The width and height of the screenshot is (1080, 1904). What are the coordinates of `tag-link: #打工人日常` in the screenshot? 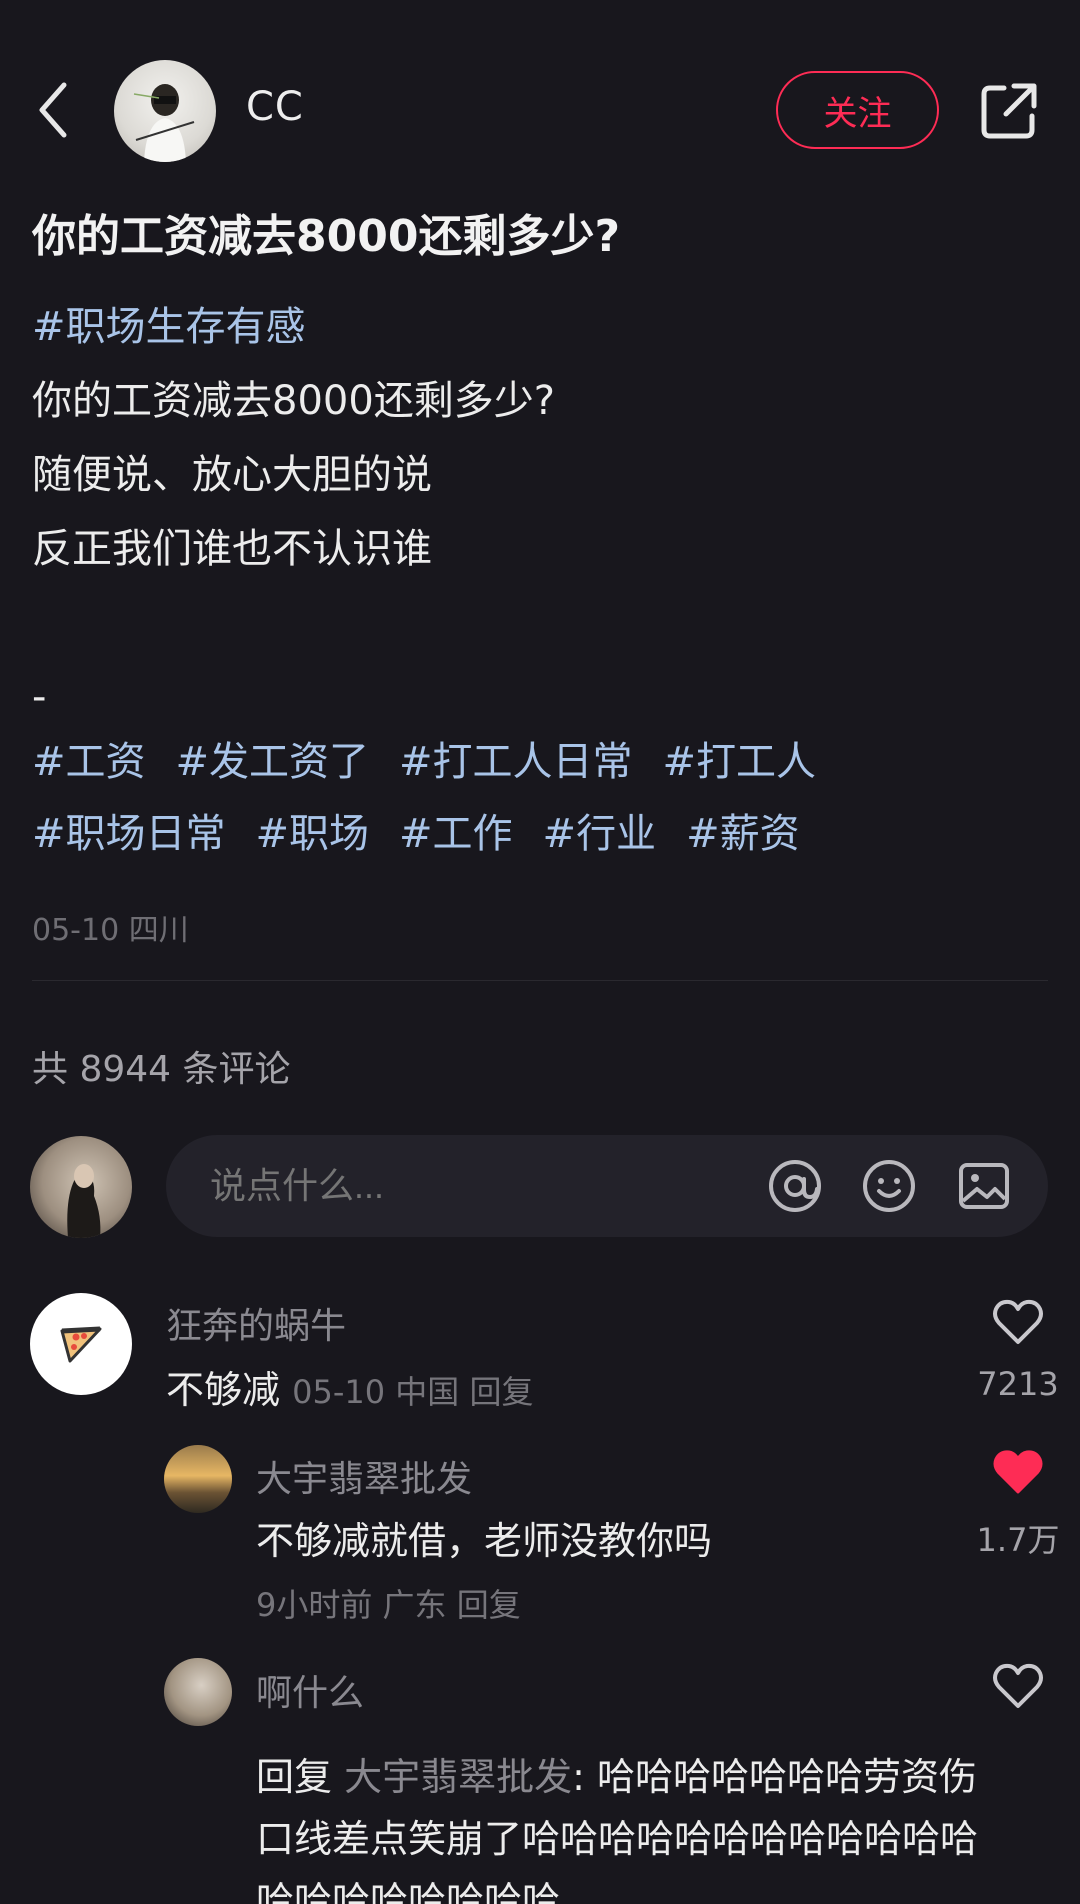 It's located at (516, 762).